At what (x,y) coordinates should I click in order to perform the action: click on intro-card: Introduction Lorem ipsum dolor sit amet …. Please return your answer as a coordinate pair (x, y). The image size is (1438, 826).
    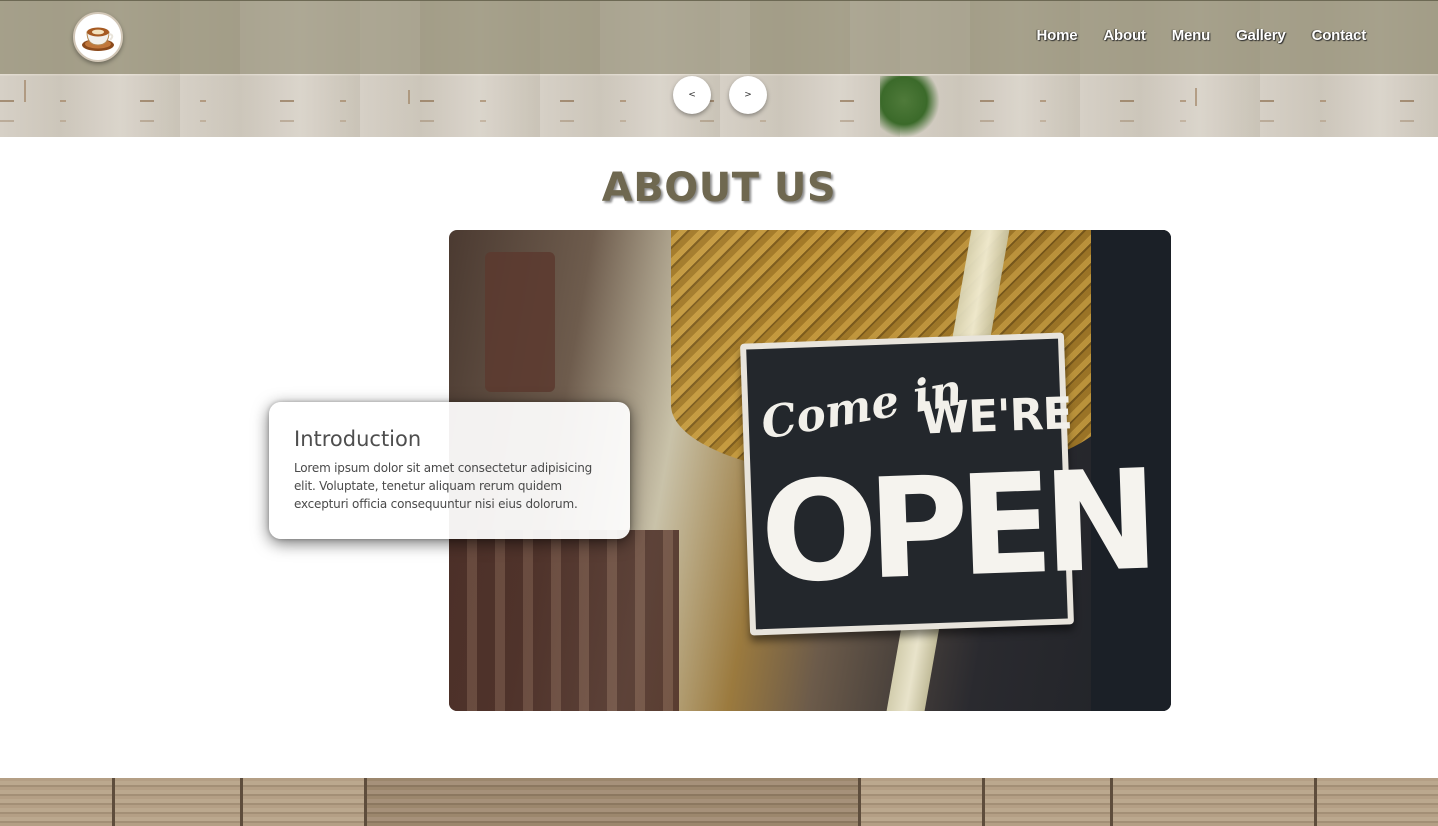
    Looking at the image, I should click on (449, 470).